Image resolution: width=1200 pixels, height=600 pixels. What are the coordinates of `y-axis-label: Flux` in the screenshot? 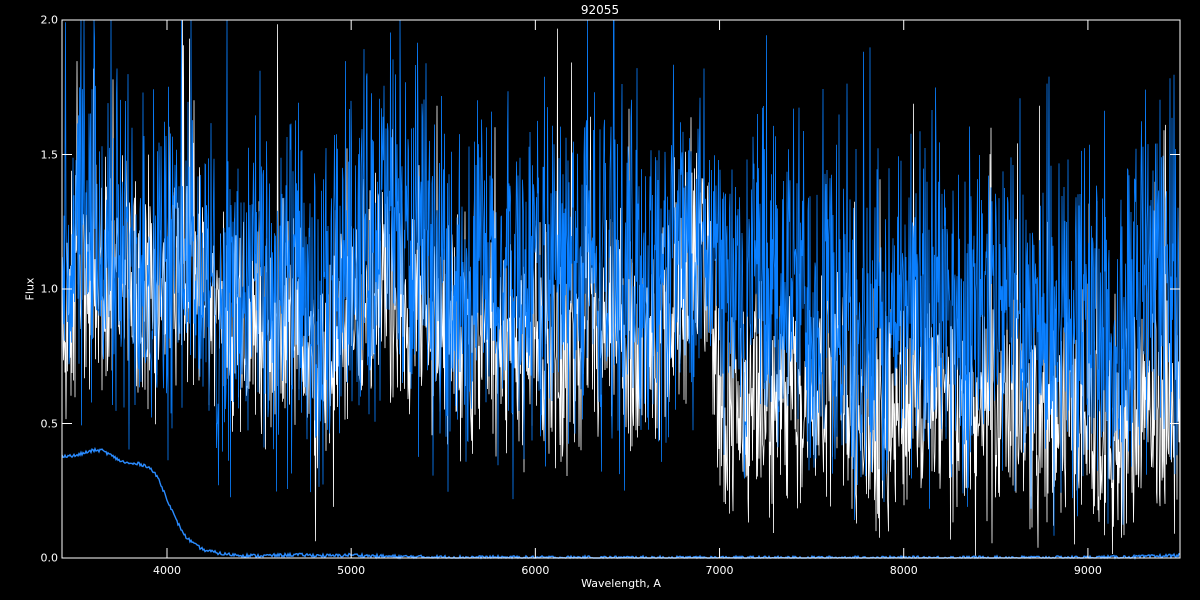 It's located at (30, 289).